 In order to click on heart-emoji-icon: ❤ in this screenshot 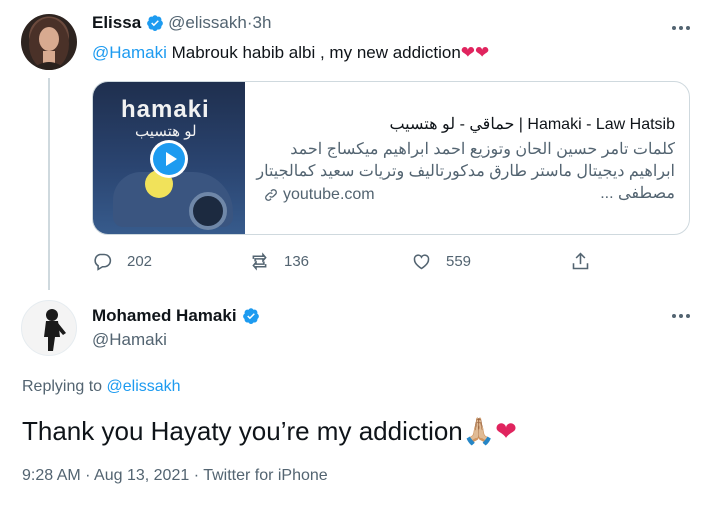, I will do `click(506, 431)`.